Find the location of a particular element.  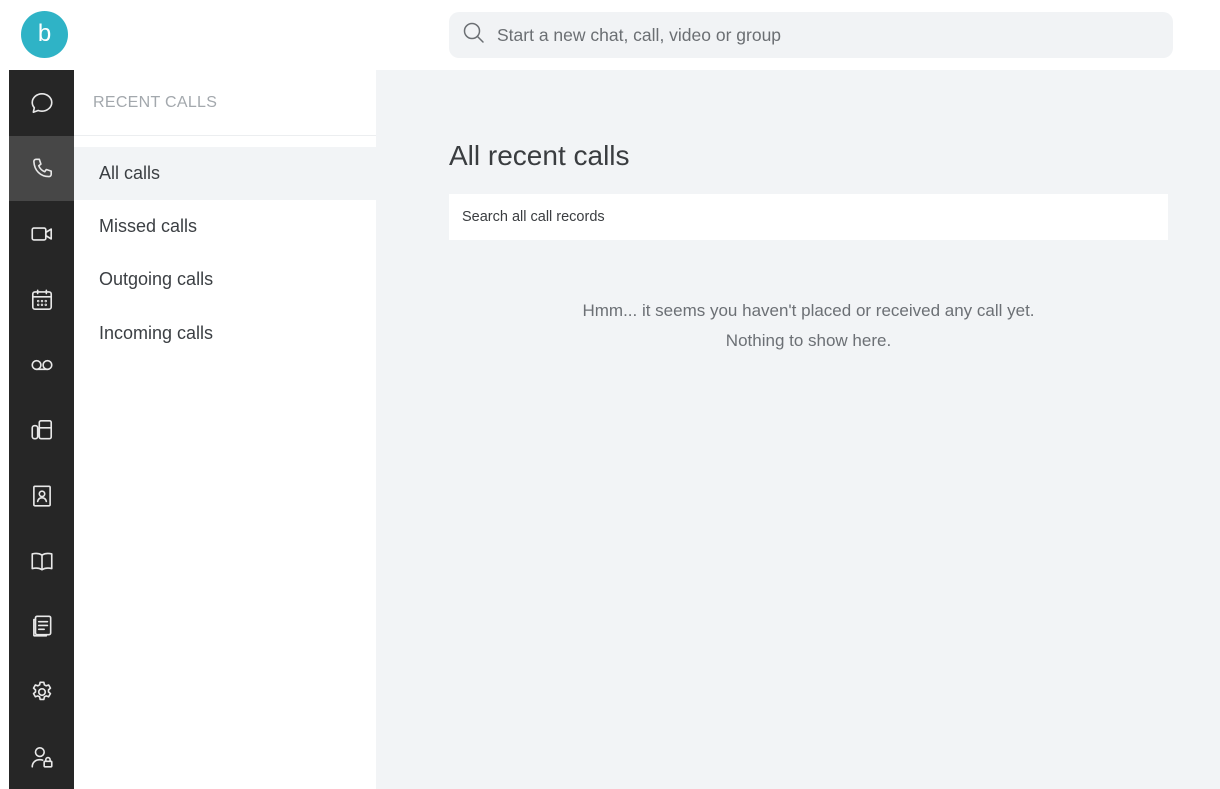

nav-missed-calls: Missed calls is located at coordinates (225, 226).